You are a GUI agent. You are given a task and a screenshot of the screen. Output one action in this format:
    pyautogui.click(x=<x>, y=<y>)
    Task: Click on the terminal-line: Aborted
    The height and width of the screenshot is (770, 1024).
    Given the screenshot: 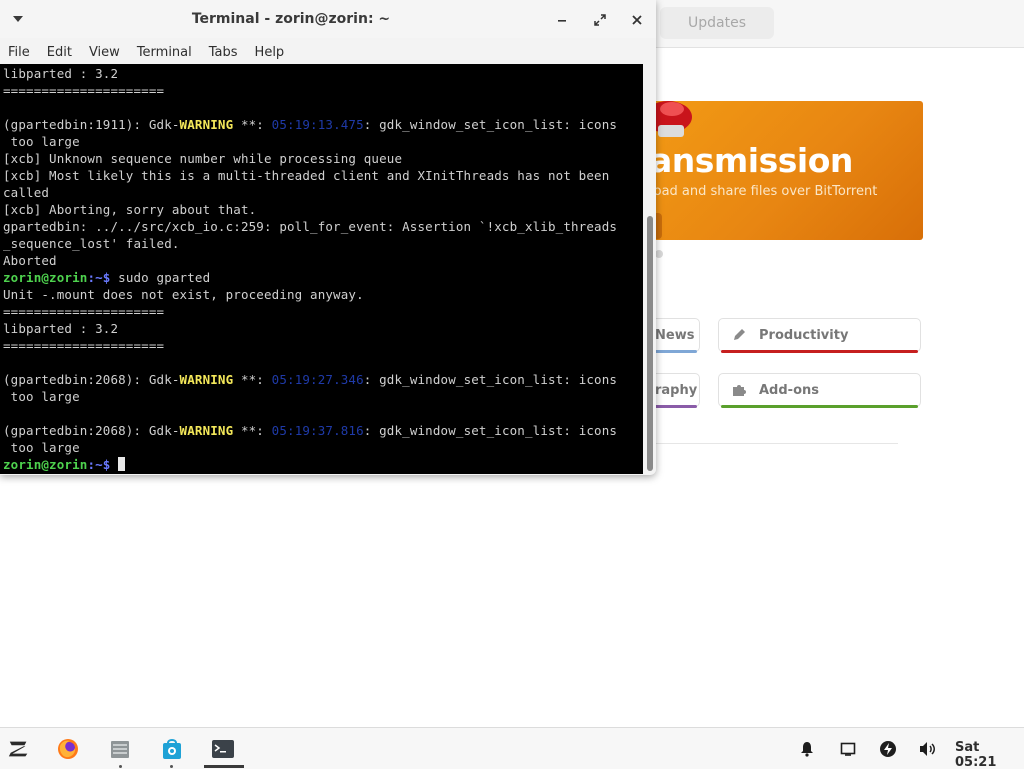 What is the action you would take?
    pyautogui.click(x=30, y=260)
    